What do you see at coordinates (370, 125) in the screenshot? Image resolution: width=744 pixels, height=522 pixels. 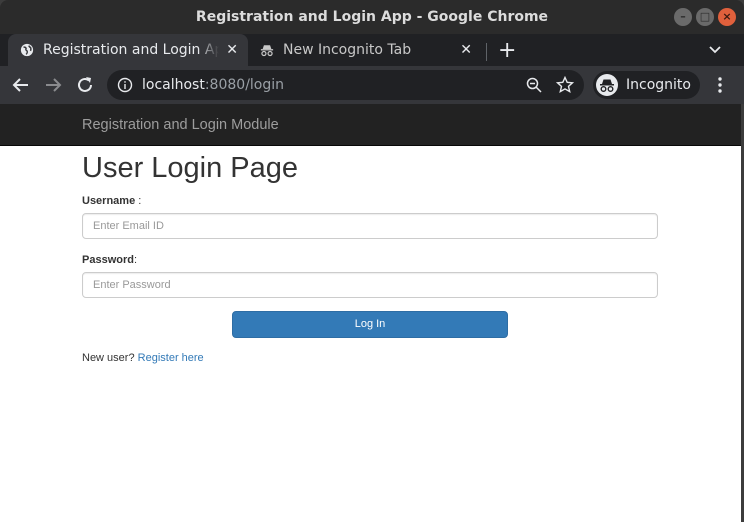 I see `site-navbar: Registration and Login Module` at bounding box center [370, 125].